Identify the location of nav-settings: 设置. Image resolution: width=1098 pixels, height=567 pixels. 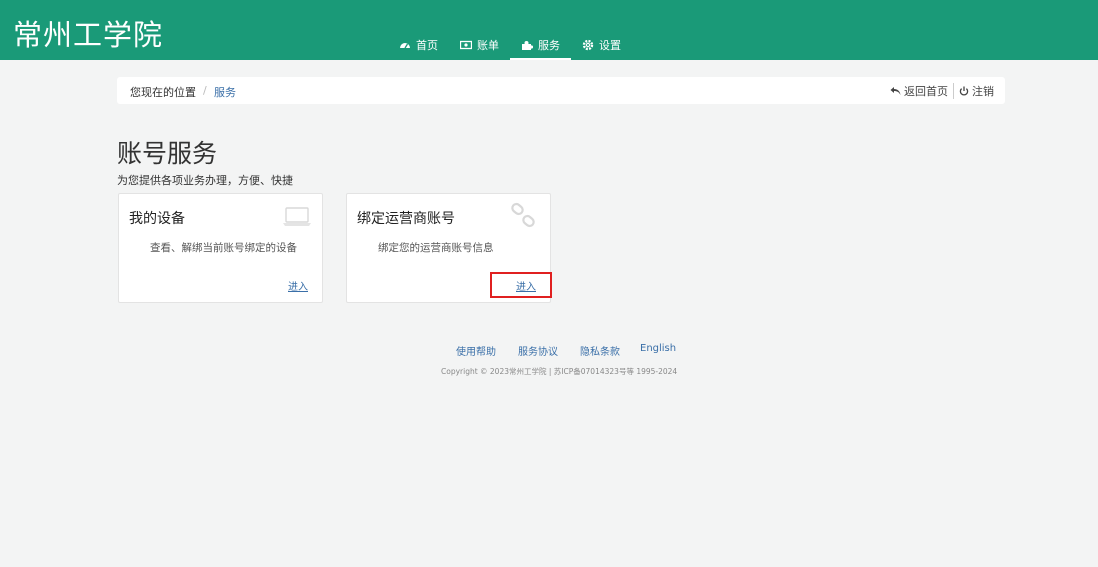
(601, 45).